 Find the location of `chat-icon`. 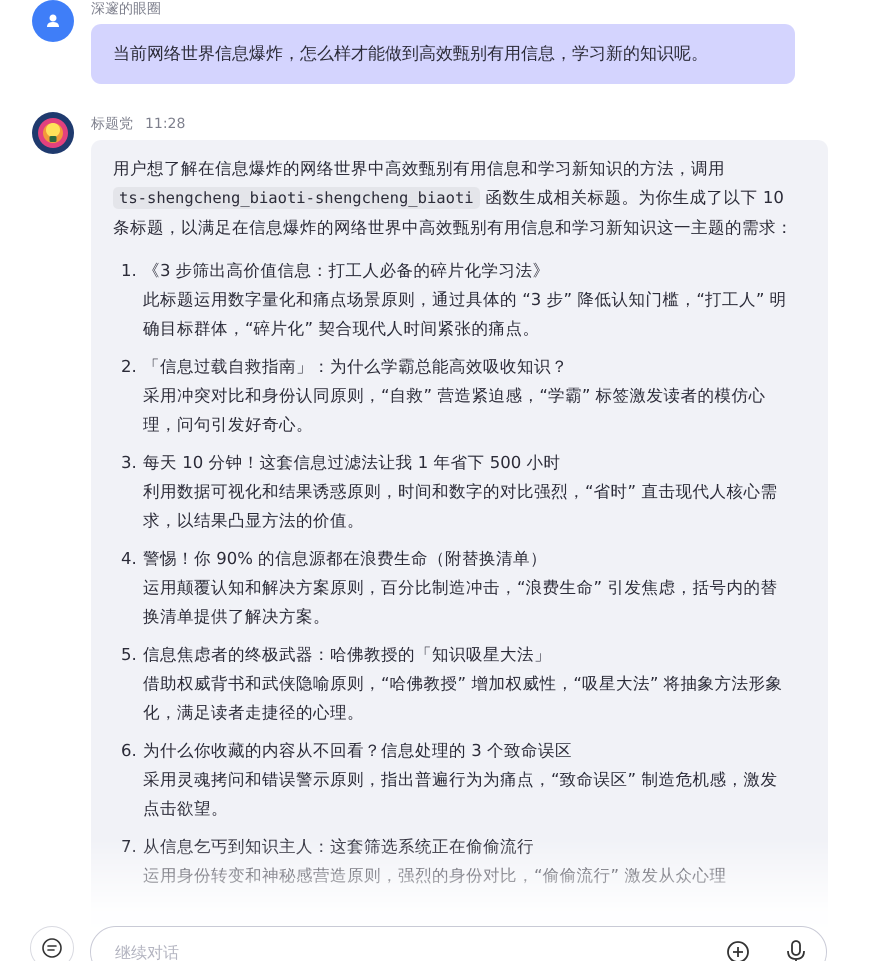

chat-icon is located at coordinates (52, 948).